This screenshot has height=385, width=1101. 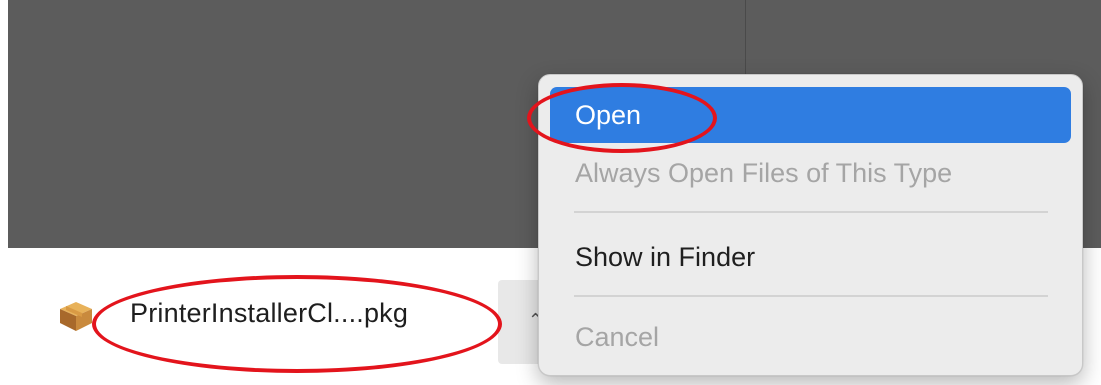 I want to click on menu-item-always-open-files-of-this-type: Always Open Files of This Type, so click(x=764, y=173).